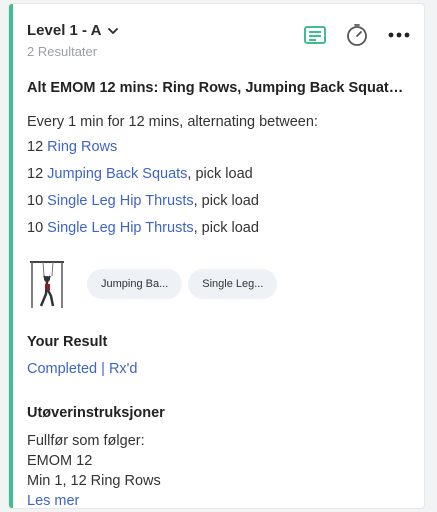 This screenshot has width=437, height=512. I want to click on level-title: Level 1 - A, so click(64, 30).